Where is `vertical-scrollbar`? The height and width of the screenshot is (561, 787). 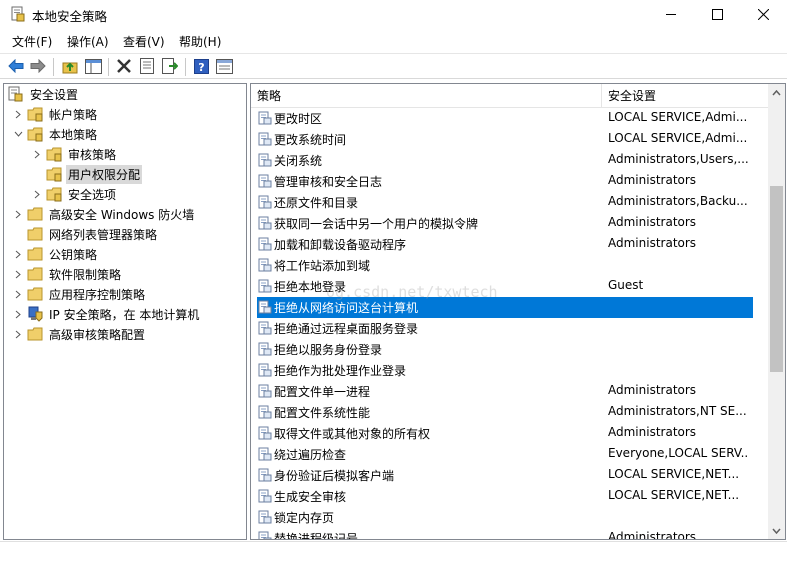
vertical-scrollbar is located at coordinates (776, 311).